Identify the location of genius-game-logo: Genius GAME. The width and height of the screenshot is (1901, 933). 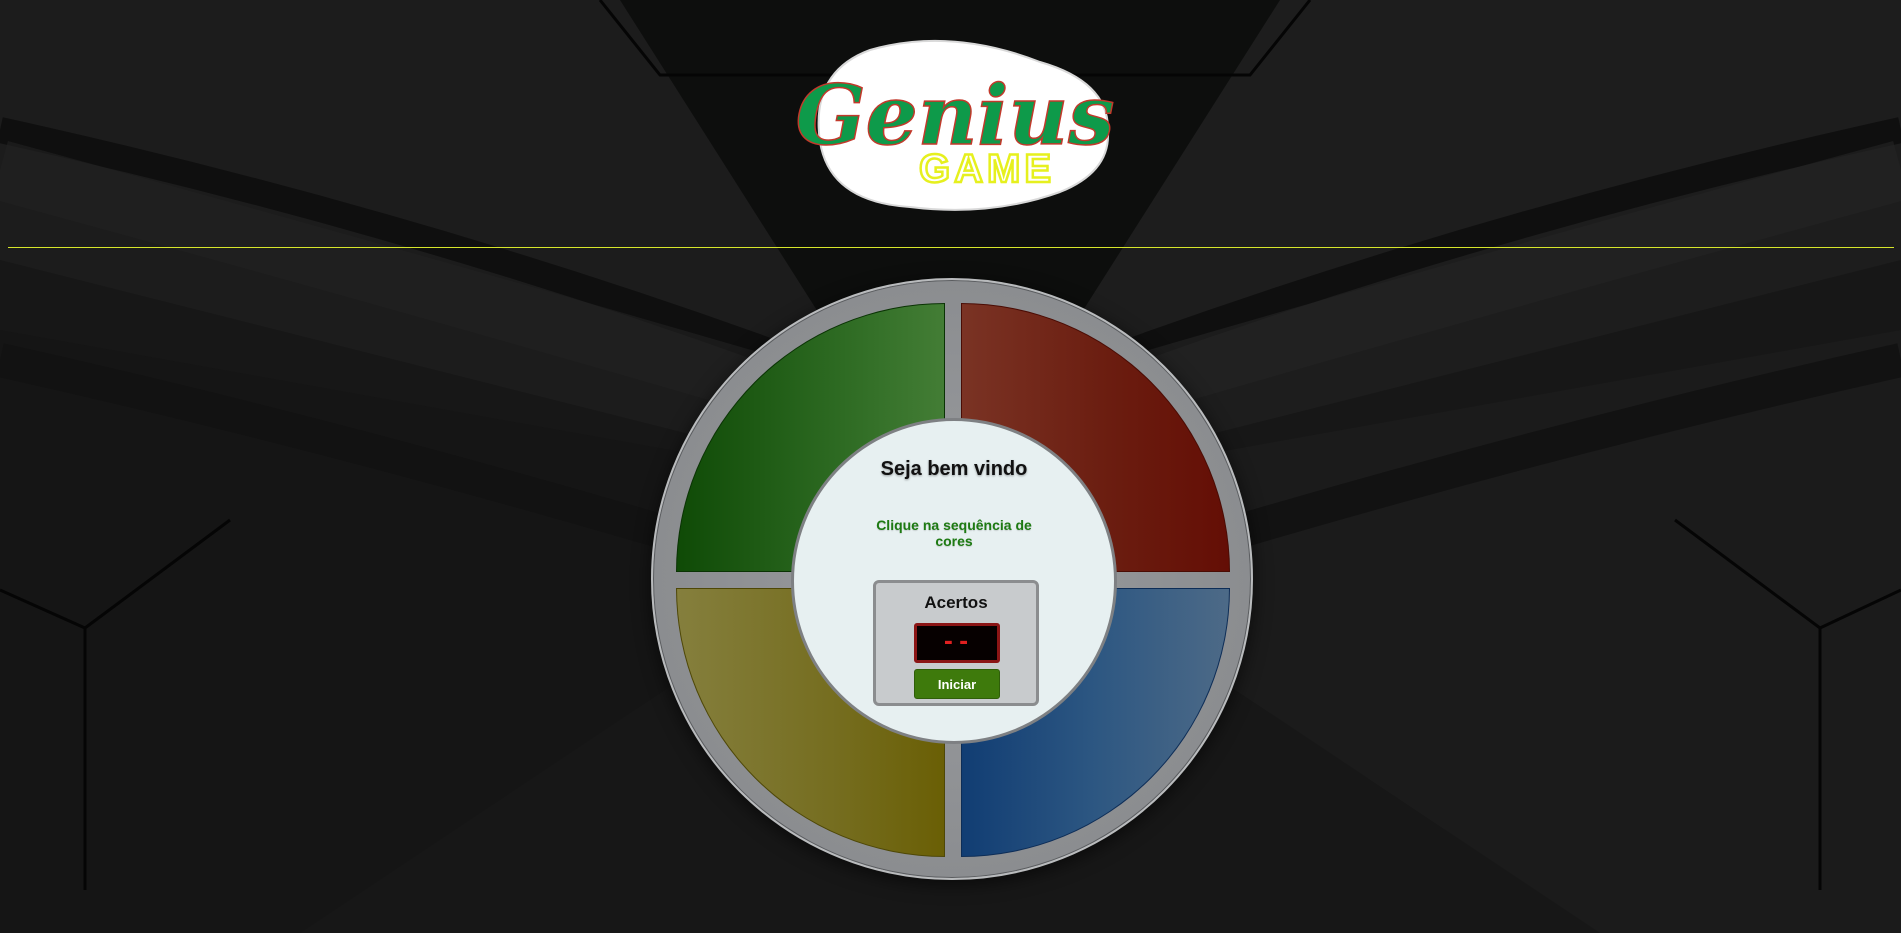
(955, 122).